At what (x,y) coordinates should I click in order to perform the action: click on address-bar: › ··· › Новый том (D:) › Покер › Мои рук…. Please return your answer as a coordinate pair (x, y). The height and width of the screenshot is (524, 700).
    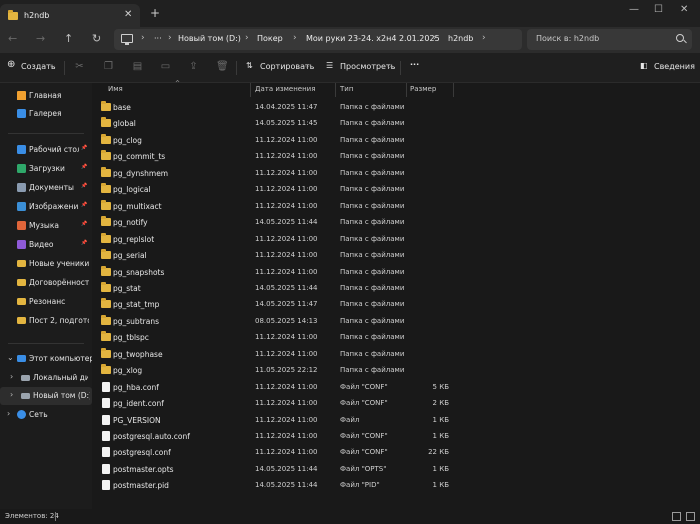
    Looking at the image, I should click on (318, 39).